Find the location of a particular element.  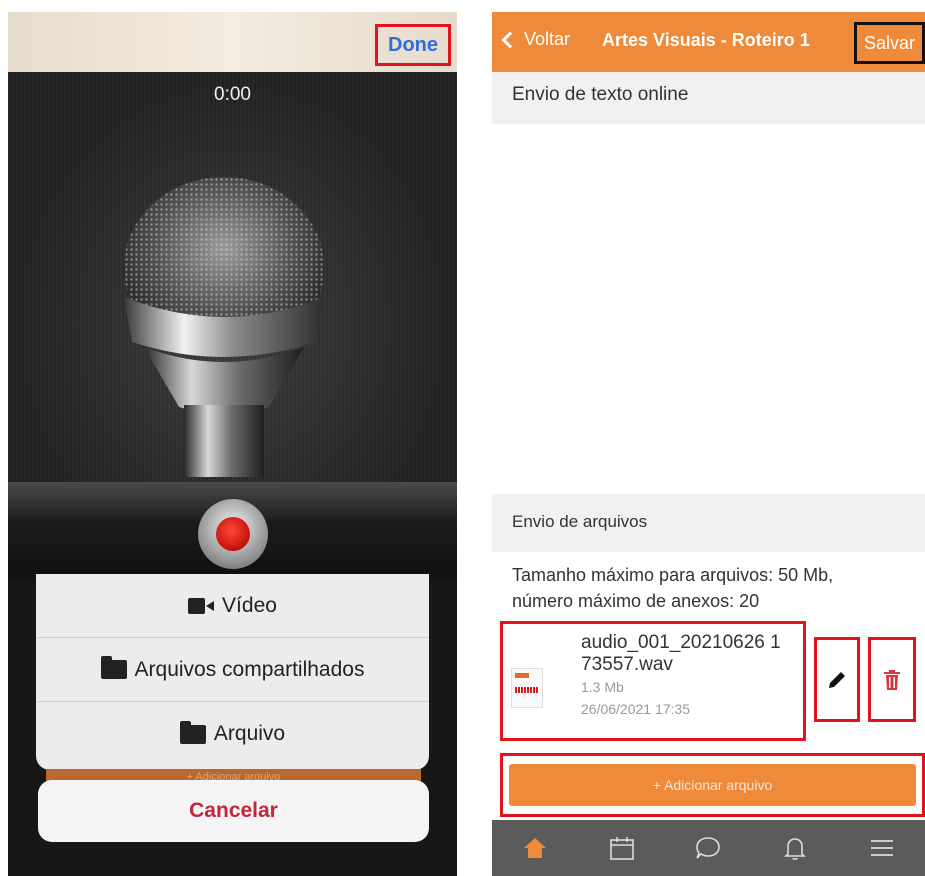

sheet-item-file: Arquivo is located at coordinates (232, 734).